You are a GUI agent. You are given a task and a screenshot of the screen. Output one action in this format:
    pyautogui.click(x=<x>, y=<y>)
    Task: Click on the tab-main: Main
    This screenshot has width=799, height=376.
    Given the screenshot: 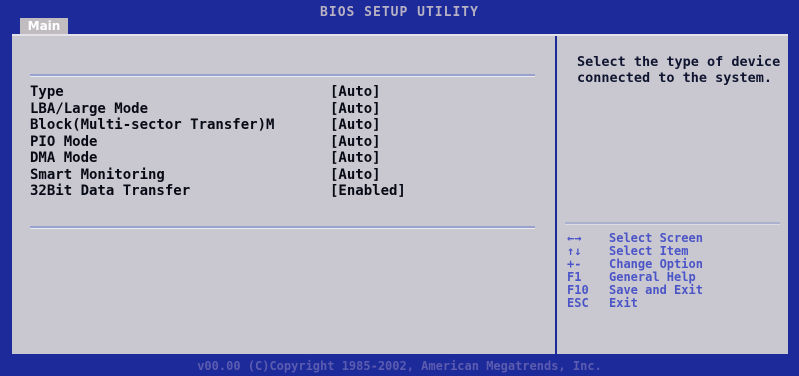 What is the action you would take?
    pyautogui.click(x=44, y=26)
    